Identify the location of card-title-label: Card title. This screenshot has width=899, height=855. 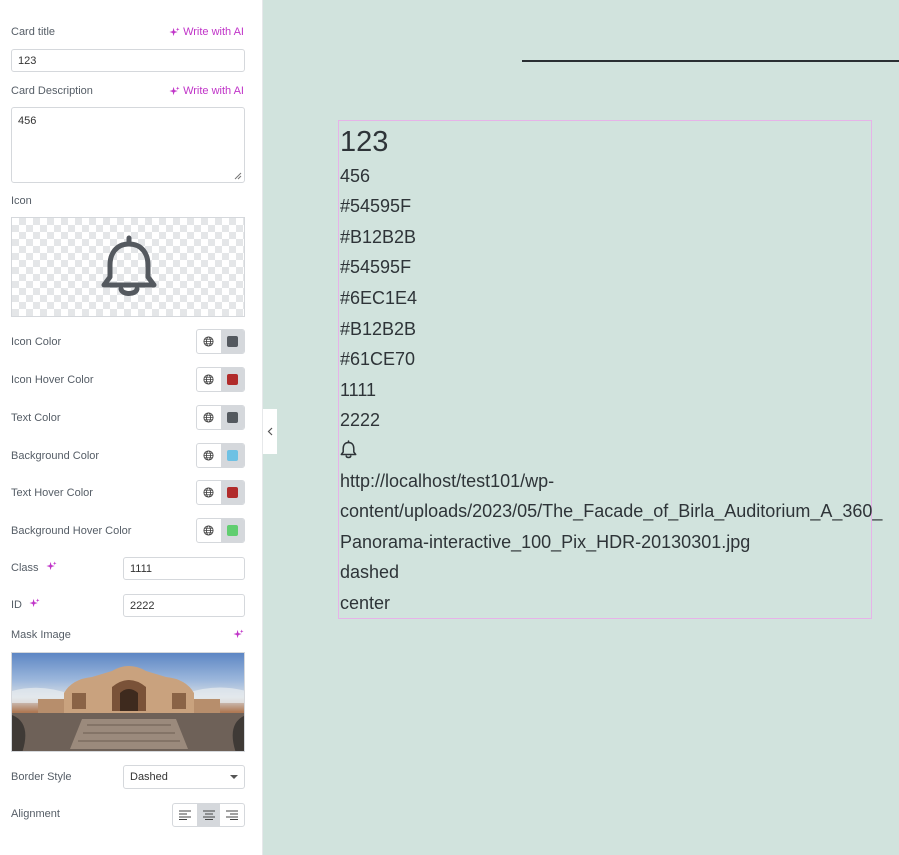
(33, 32).